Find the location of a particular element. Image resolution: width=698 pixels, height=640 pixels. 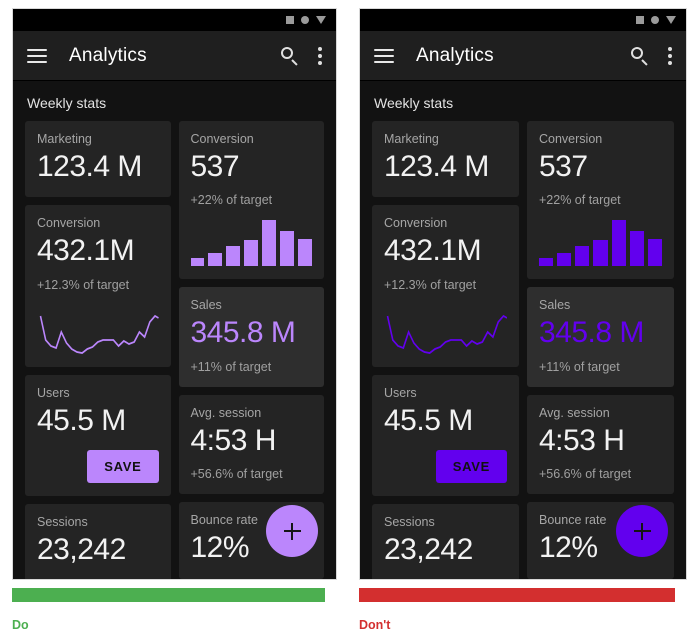

verdict-label: Don't is located at coordinates (375, 625).